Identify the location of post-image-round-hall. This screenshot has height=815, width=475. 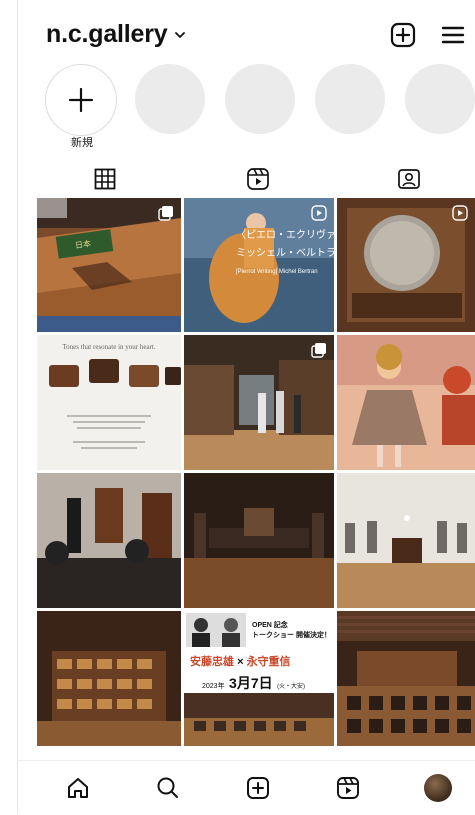
(406, 540).